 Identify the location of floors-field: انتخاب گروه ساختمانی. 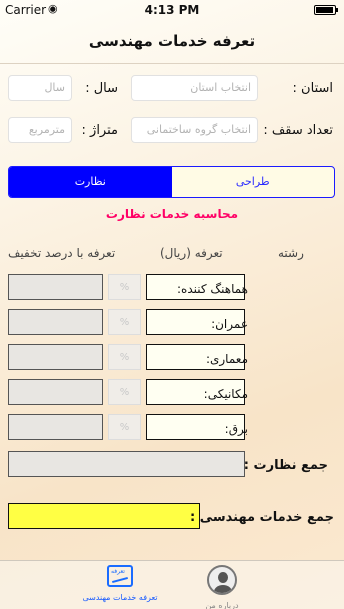
(194, 130).